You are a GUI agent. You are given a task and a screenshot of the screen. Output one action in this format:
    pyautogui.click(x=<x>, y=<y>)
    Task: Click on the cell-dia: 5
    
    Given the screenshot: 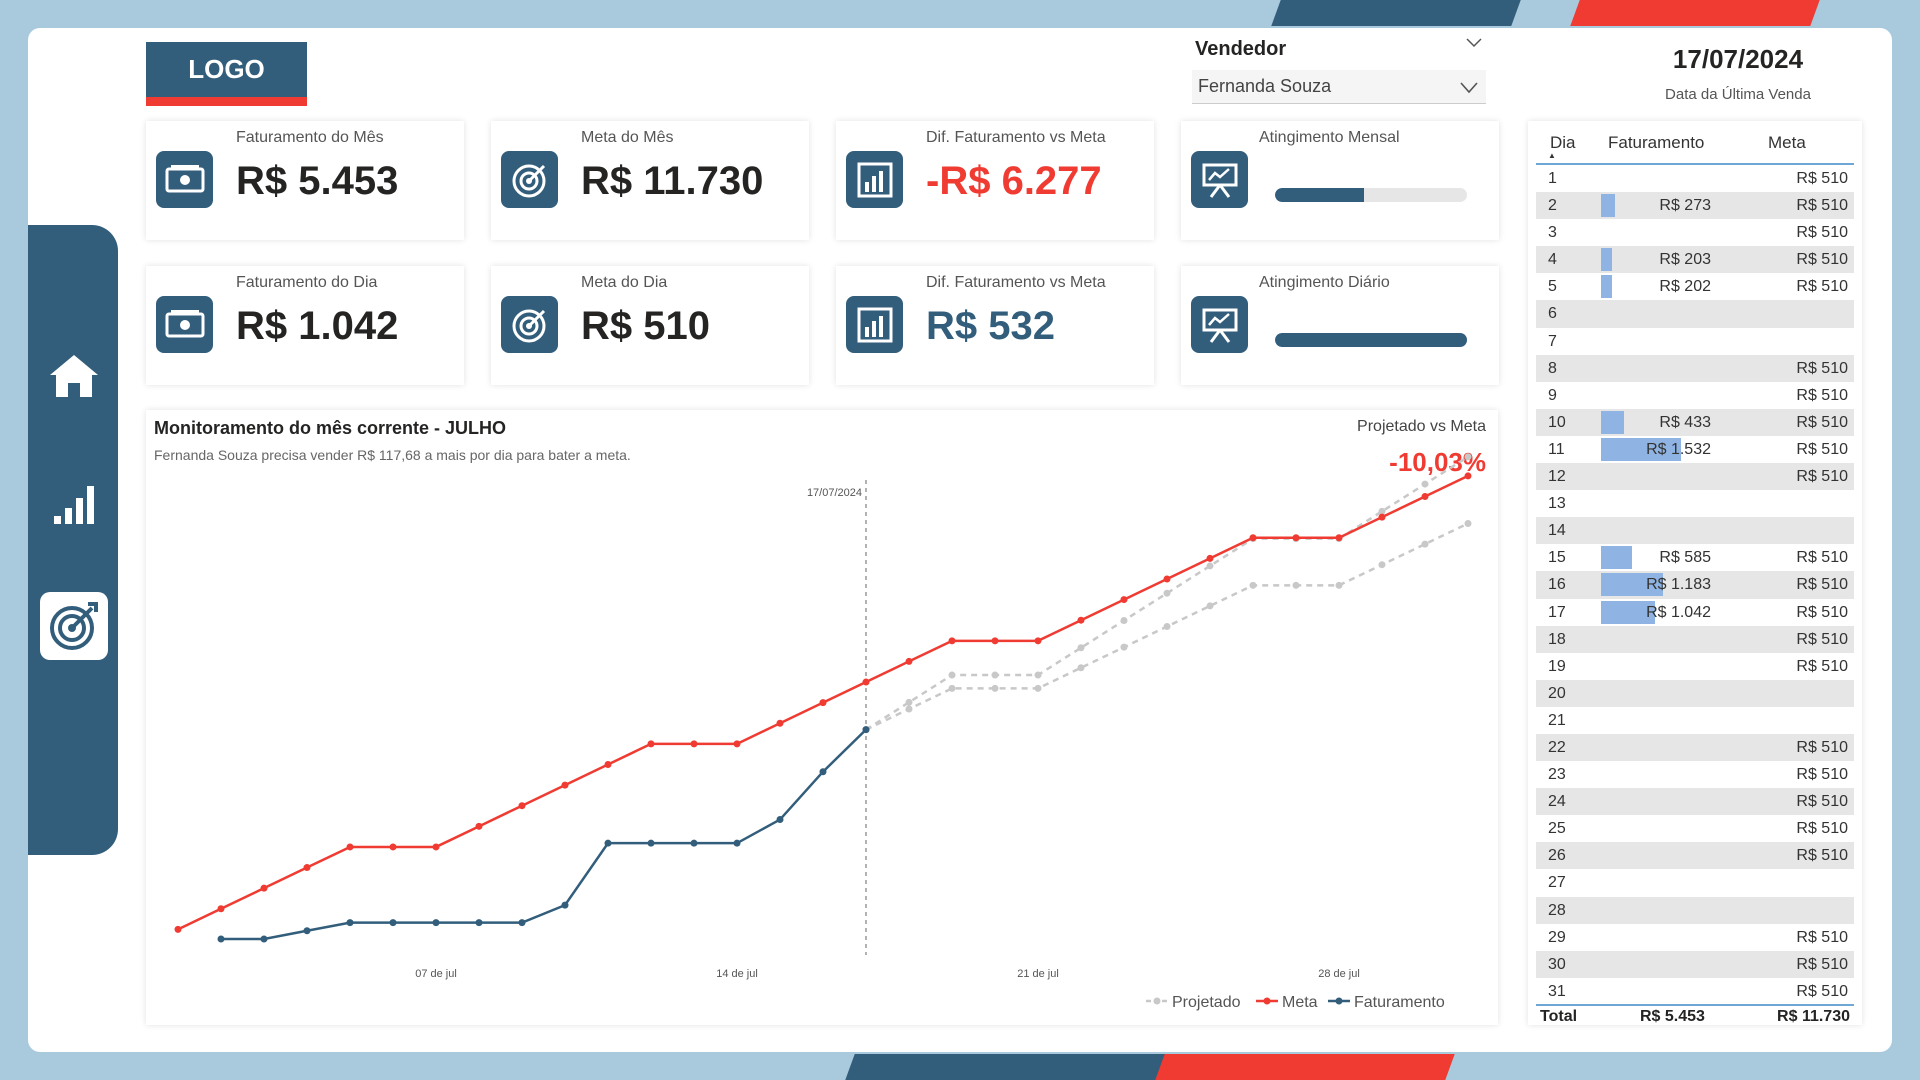 What is the action you would take?
    pyautogui.click(x=1552, y=287)
    